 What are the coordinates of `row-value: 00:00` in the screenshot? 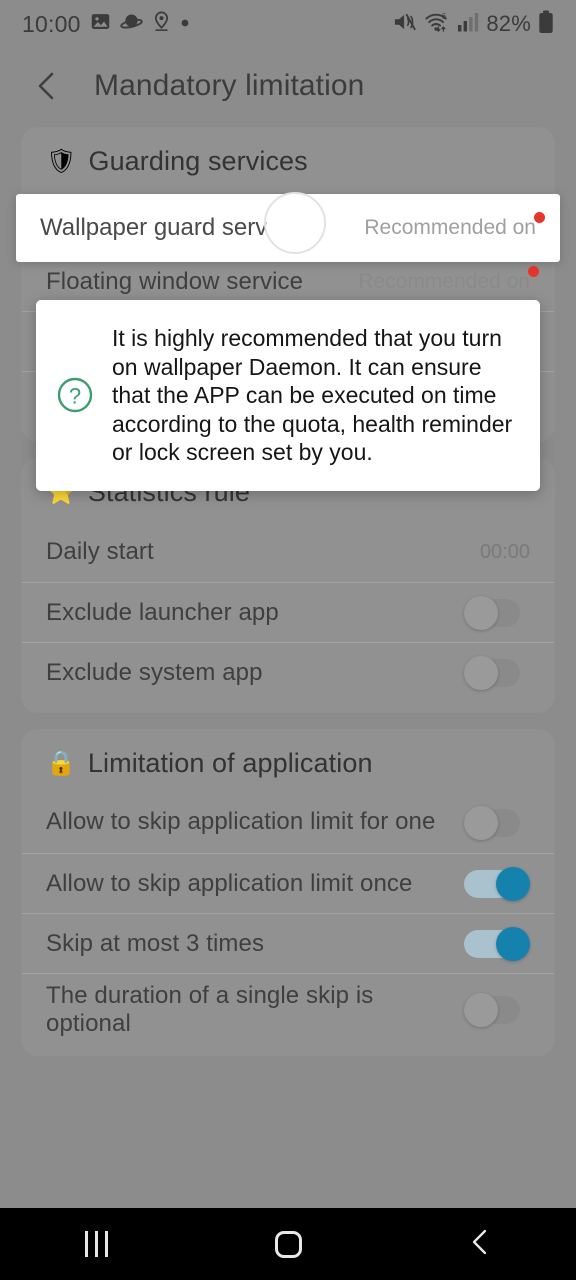 It's located at (504, 551).